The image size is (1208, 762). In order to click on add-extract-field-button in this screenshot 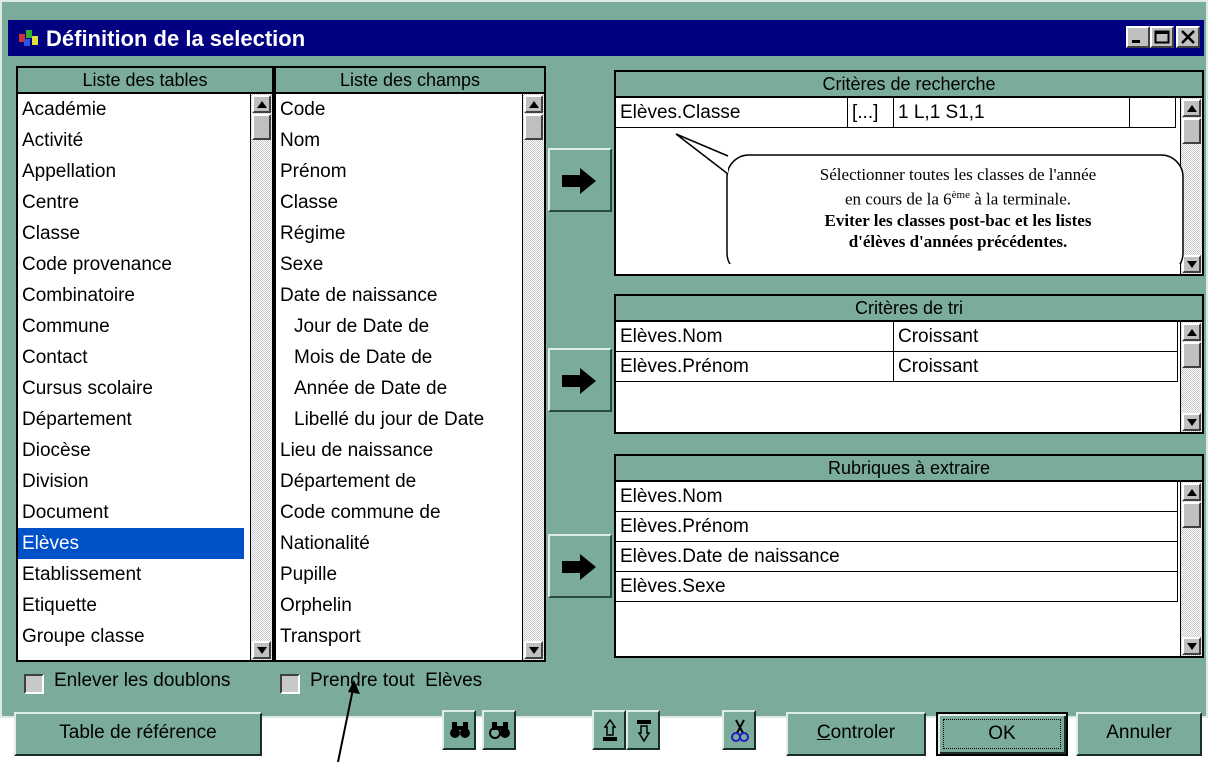, I will do `click(580, 566)`.